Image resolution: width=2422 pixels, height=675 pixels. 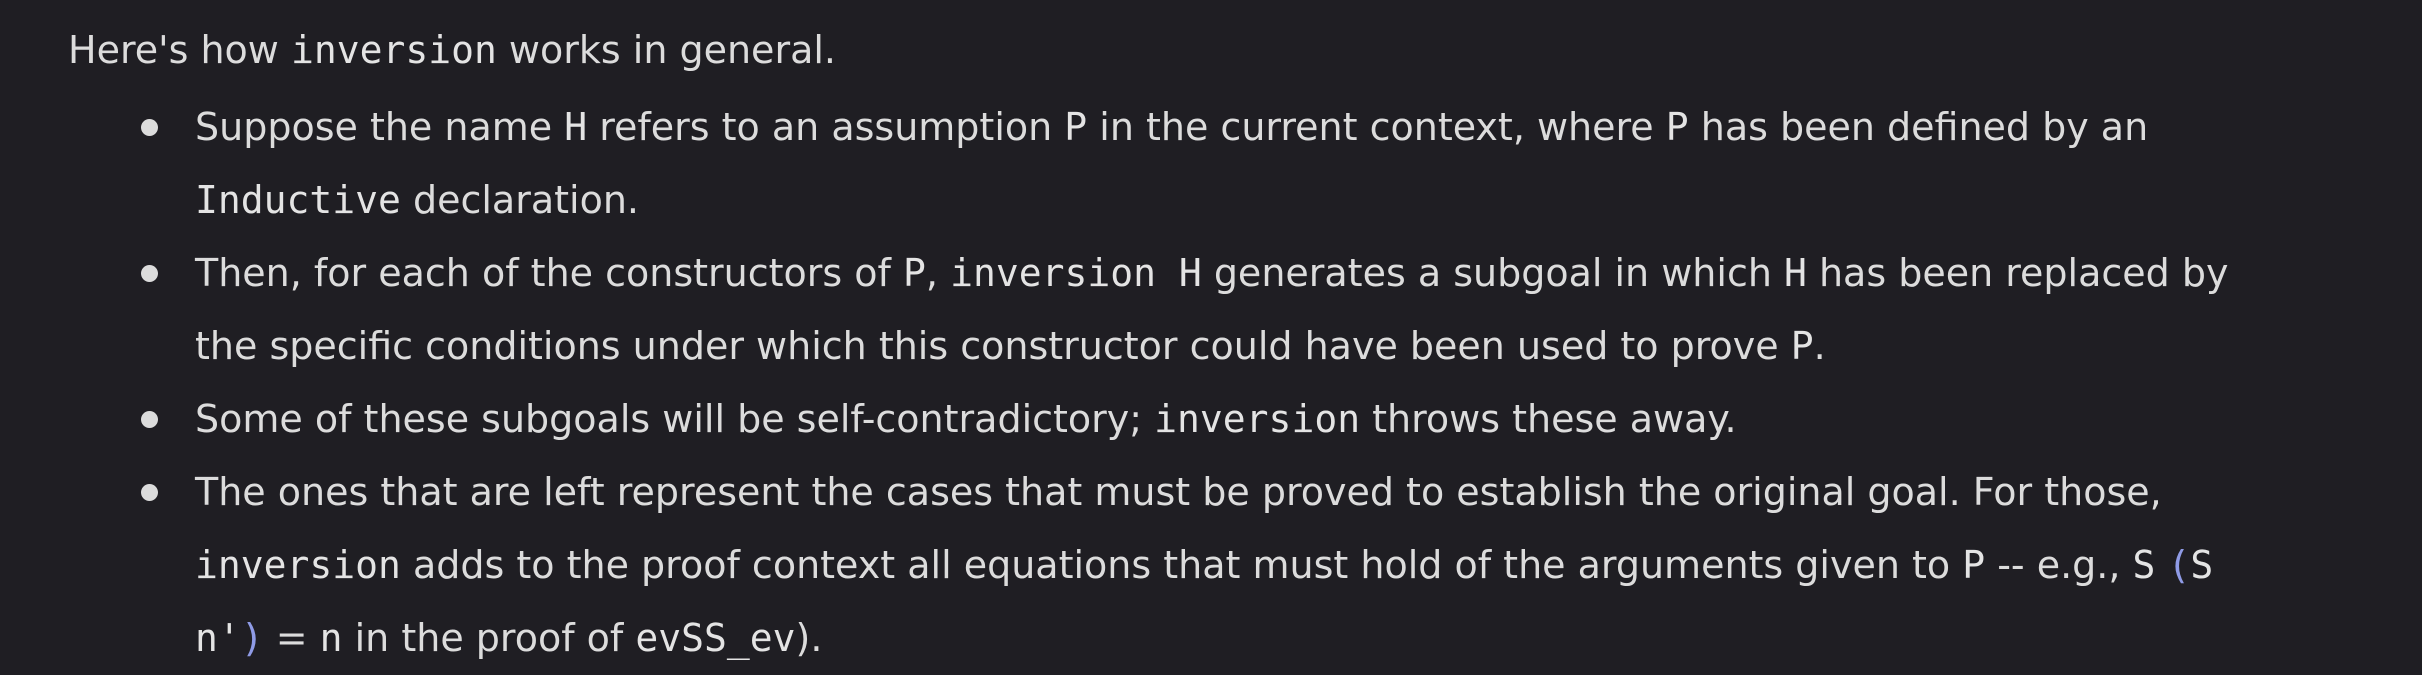 What do you see at coordinates (291, 638) in the screenshot?
I see `text-span: =` at bounding box center [291, 638].